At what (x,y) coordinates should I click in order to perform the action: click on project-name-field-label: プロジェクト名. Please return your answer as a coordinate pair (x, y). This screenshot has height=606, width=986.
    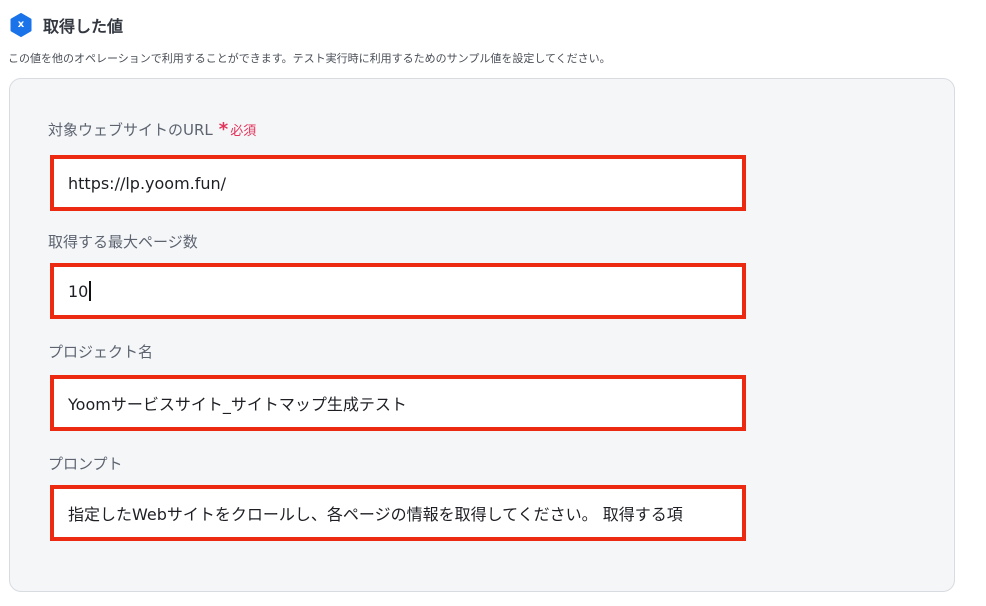
    Looking at the image, I should click on (100, 351).